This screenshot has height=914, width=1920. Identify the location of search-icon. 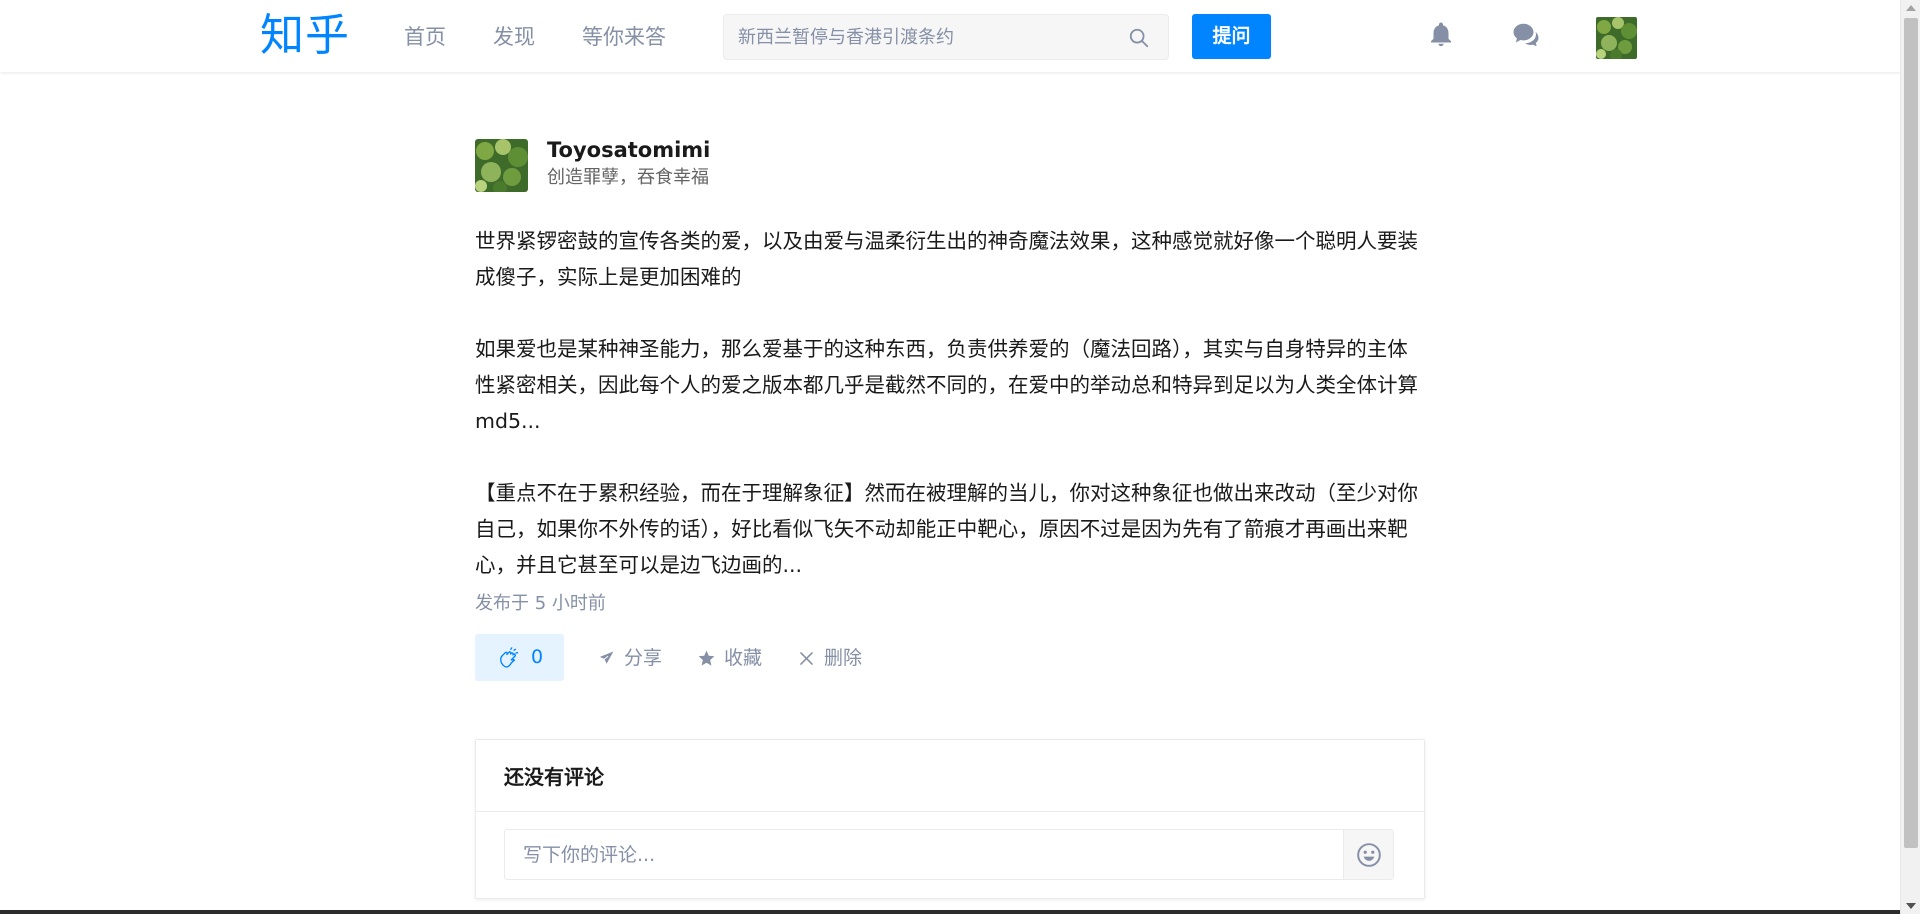
(1139, 38).